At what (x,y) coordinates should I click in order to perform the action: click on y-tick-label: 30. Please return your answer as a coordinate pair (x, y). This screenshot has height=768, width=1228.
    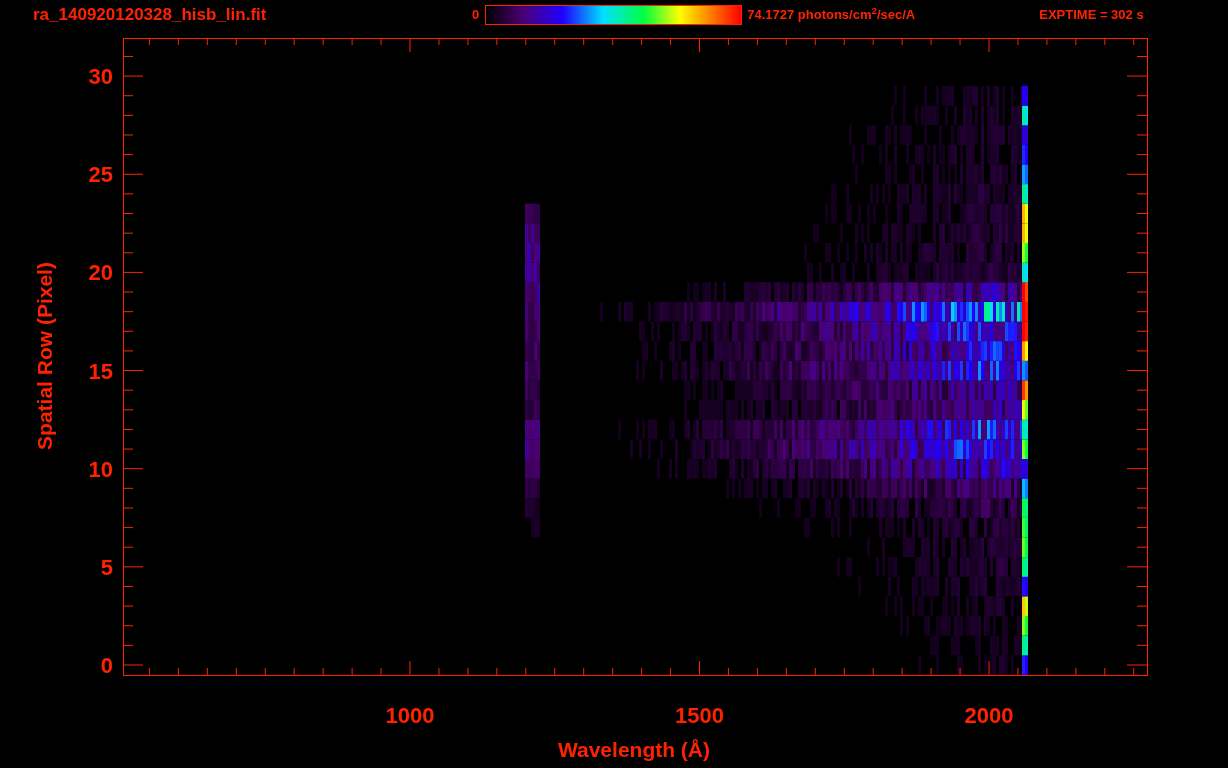
    Looking at the image, I should click on (100, 77).